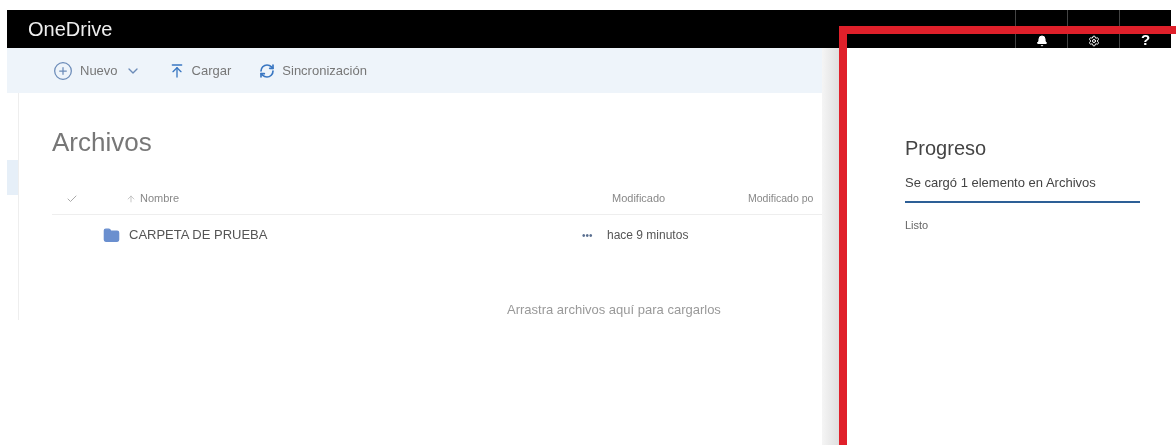  What do you see at coordinates (369, 198) in the screenshot?
I see `column-header: Nombre` at bounding box center [369, 198].